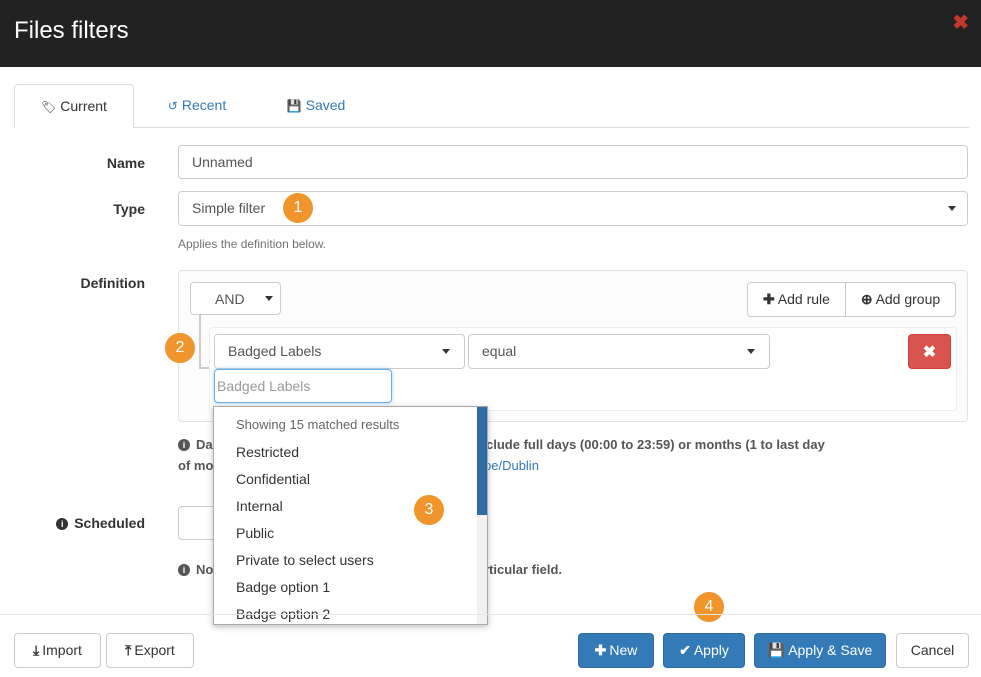 The height and width of the screenshot is (677, 981). What do you see at coordinates (109, 523) in the screenshot?
I see `scheduled-label-text: Scheduled` at bounding box center [109, 523].